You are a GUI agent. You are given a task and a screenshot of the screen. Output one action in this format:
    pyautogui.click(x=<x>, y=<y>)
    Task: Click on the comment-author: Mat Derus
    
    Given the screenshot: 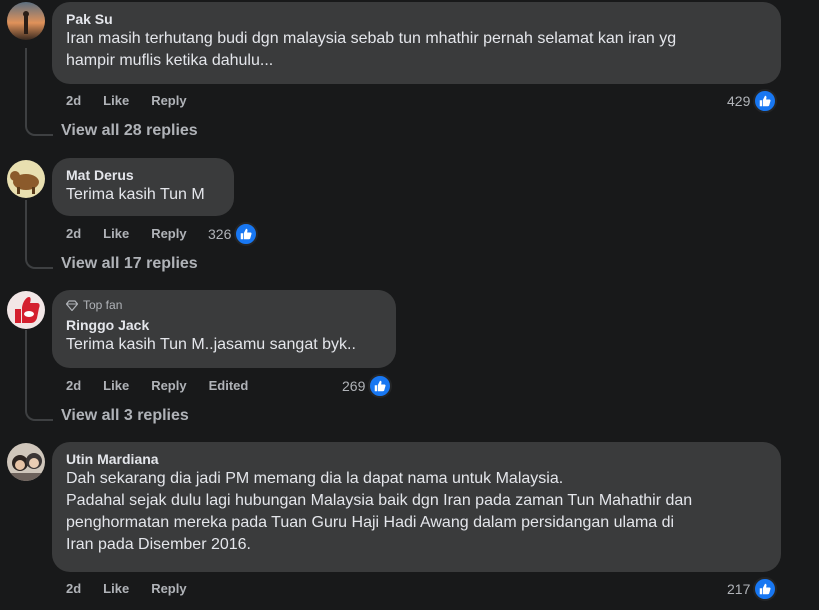 What is the action you would take?
    pyautogui.click(x=143, y=175)
    